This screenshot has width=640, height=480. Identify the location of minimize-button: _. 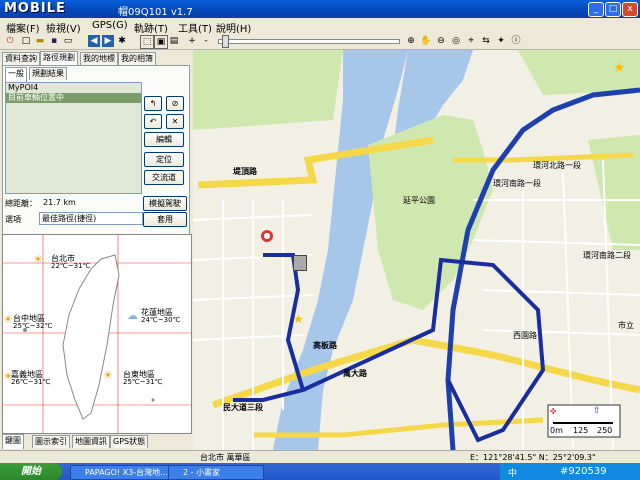
(596, 9).